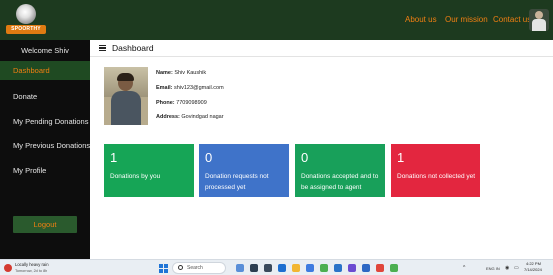  What do you see at coordinates (237, 182) in the screenshot?
I see `card-label: Donation requests not processed yet` at bounding box center [237, 182].